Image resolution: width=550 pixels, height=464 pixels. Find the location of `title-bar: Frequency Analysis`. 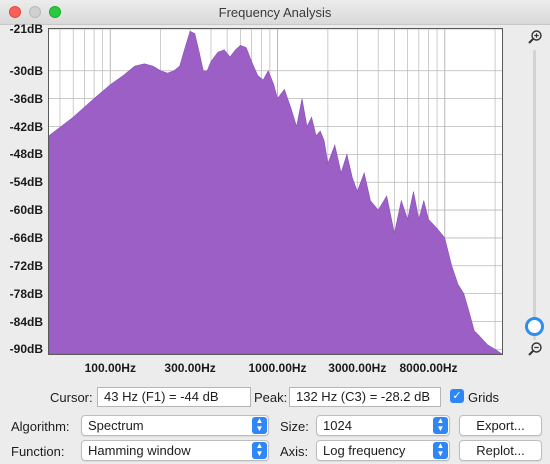

title-bar: Frequency Analysis is located at coordinates (275, 12).